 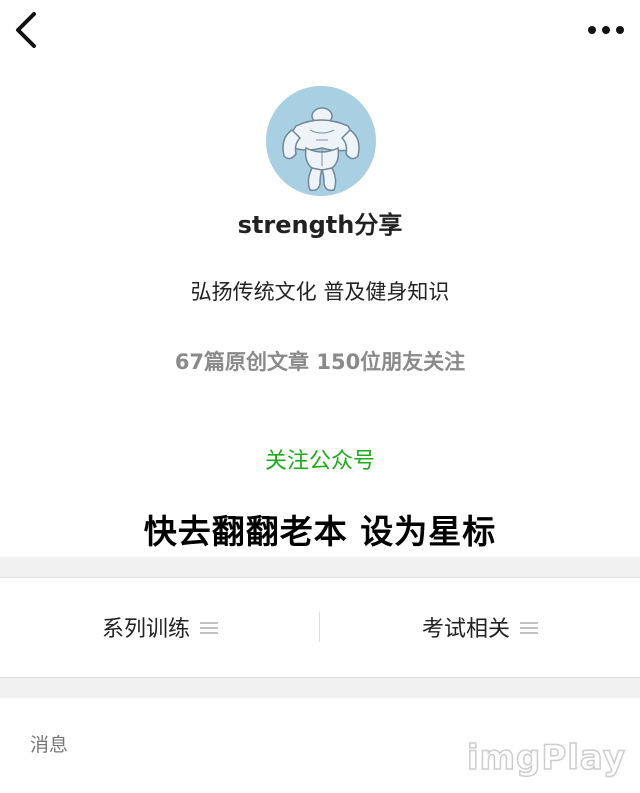 I want to click on back-button, so click(x=26, y=30).